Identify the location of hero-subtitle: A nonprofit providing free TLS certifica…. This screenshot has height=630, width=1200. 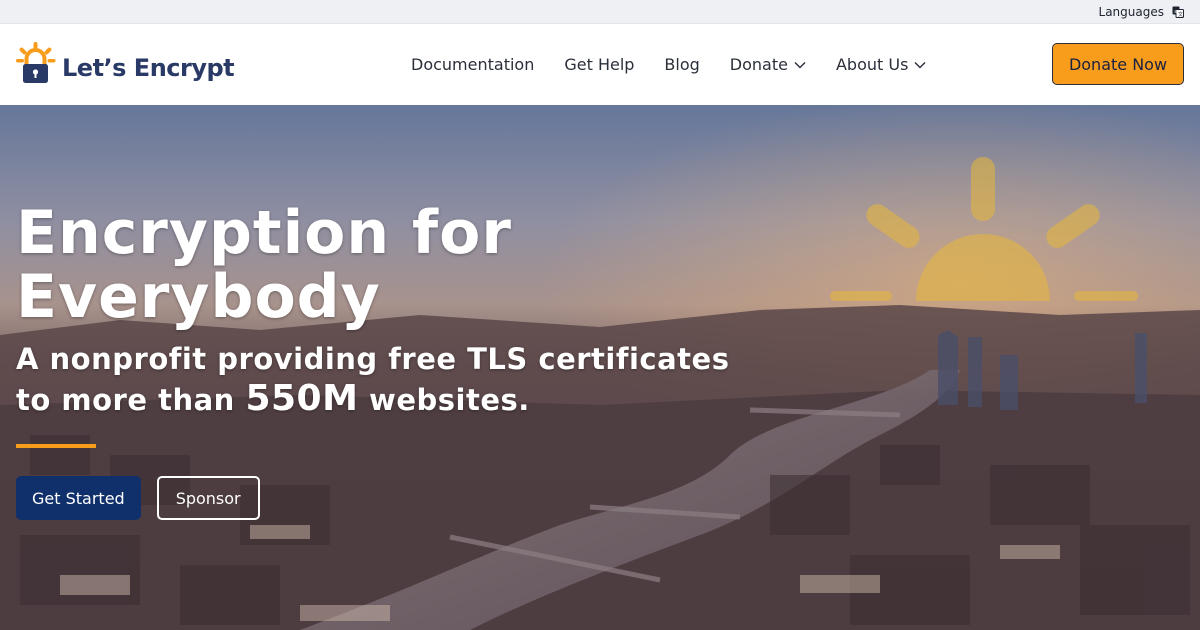
(386, 379).